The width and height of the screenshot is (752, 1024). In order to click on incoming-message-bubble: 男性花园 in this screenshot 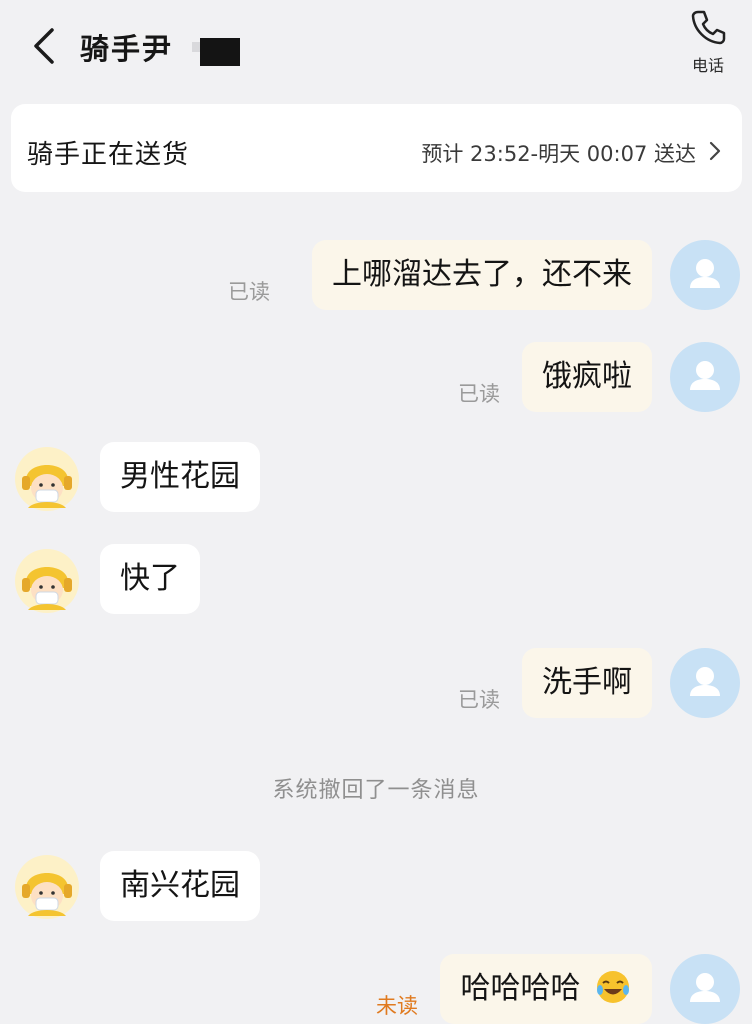, I will do `click(180, 477)`.